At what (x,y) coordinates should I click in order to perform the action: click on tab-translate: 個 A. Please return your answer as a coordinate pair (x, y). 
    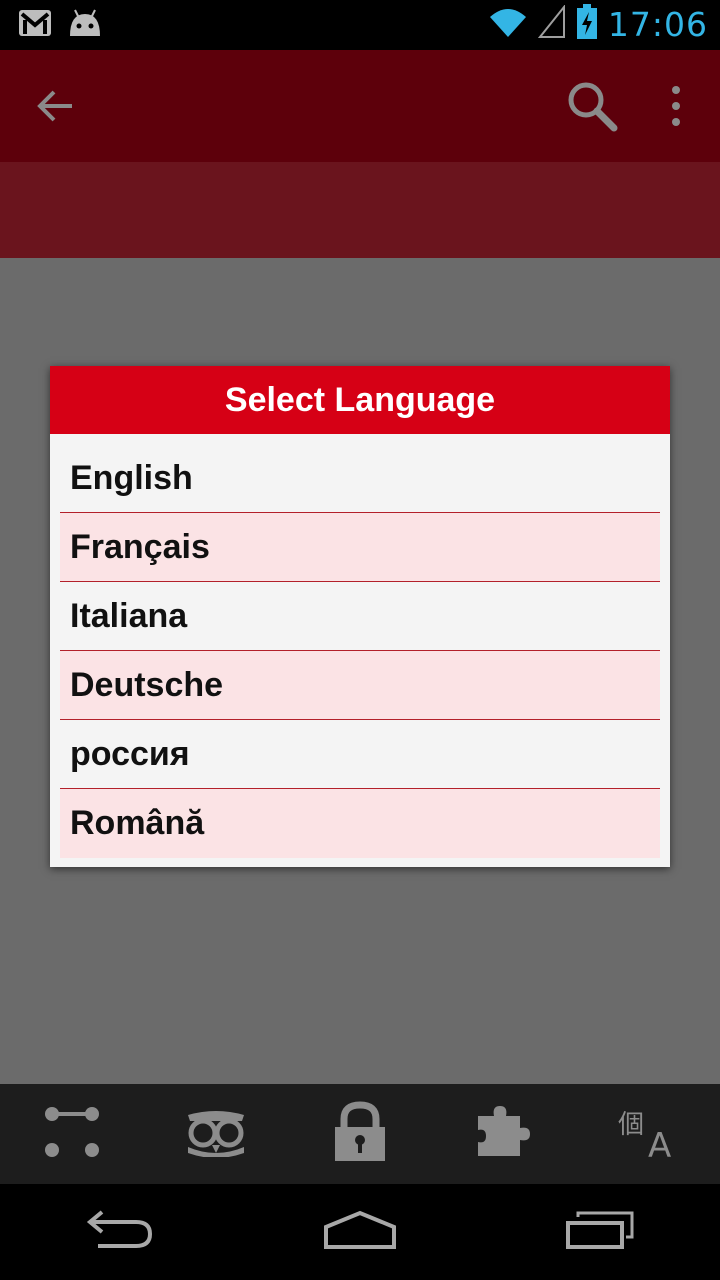
    Looking at the image, I should click on (648, 1134).